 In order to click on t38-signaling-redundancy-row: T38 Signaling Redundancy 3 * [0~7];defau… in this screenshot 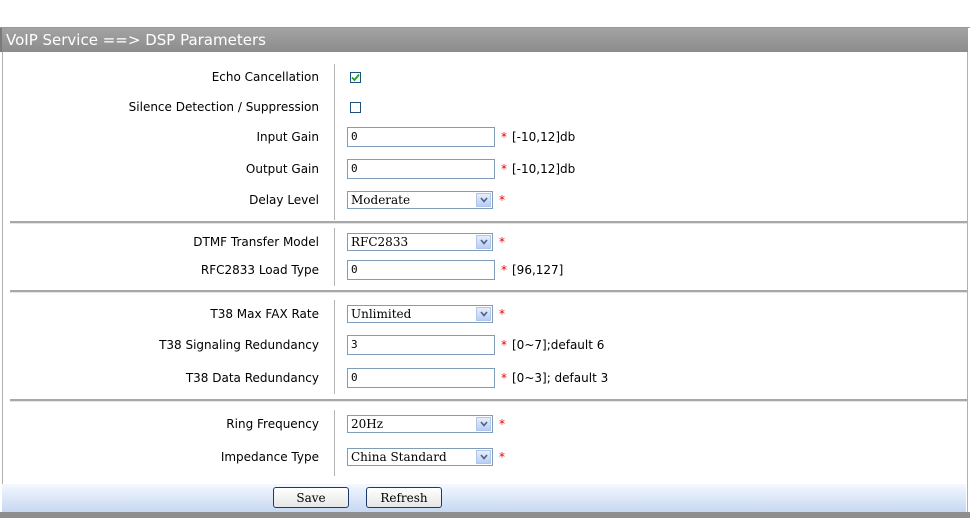, I will do `click(485, 345)`.